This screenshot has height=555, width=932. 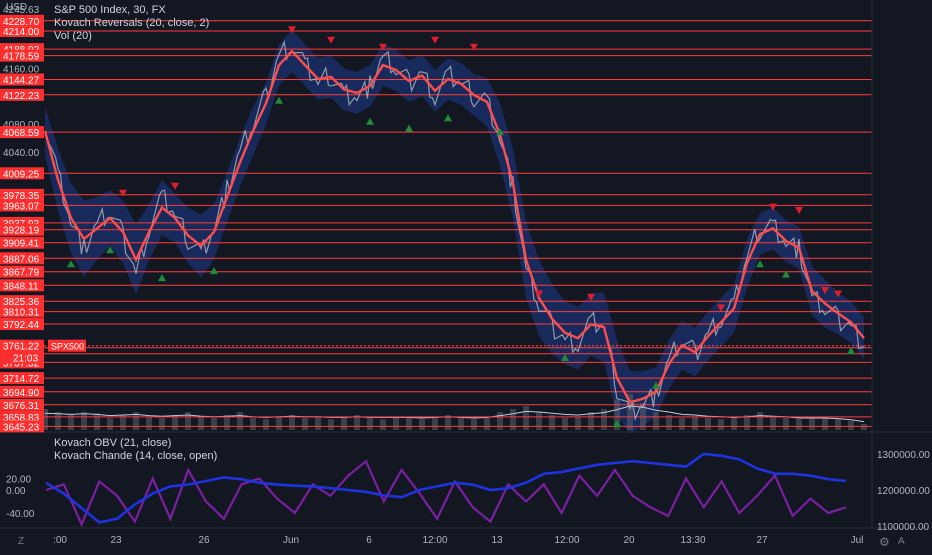 What do you see at coordinates (21, 325) in the screenshot?
I see `level-label: 3792.44` at bounding box center [21, 325].